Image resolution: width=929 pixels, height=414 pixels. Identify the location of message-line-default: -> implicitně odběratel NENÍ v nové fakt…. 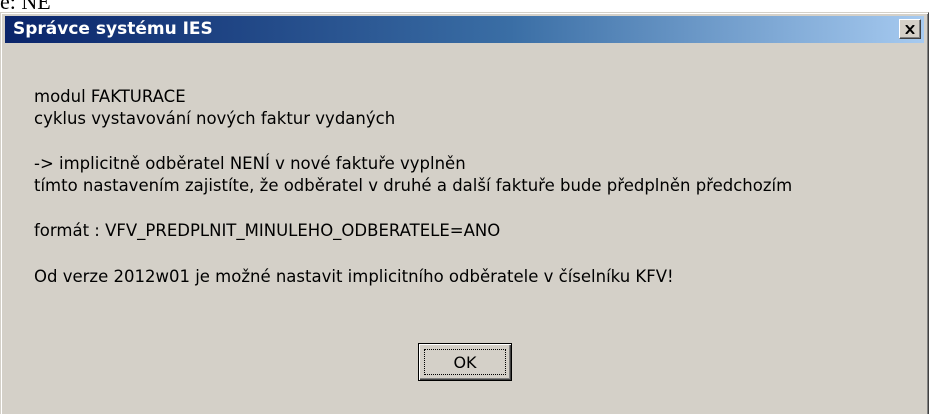
(250, 163).